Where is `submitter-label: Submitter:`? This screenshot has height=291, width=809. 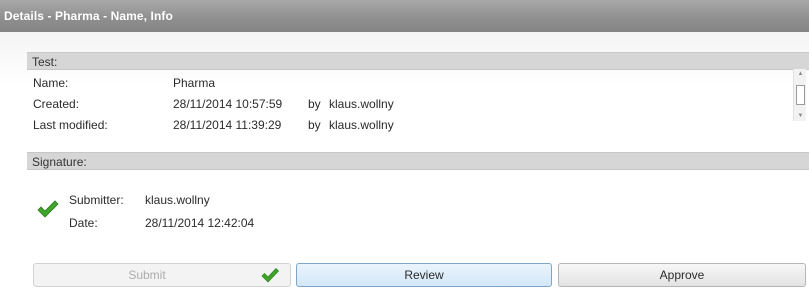
submitter-label: Submitter: is located at coordinates (96, 200).